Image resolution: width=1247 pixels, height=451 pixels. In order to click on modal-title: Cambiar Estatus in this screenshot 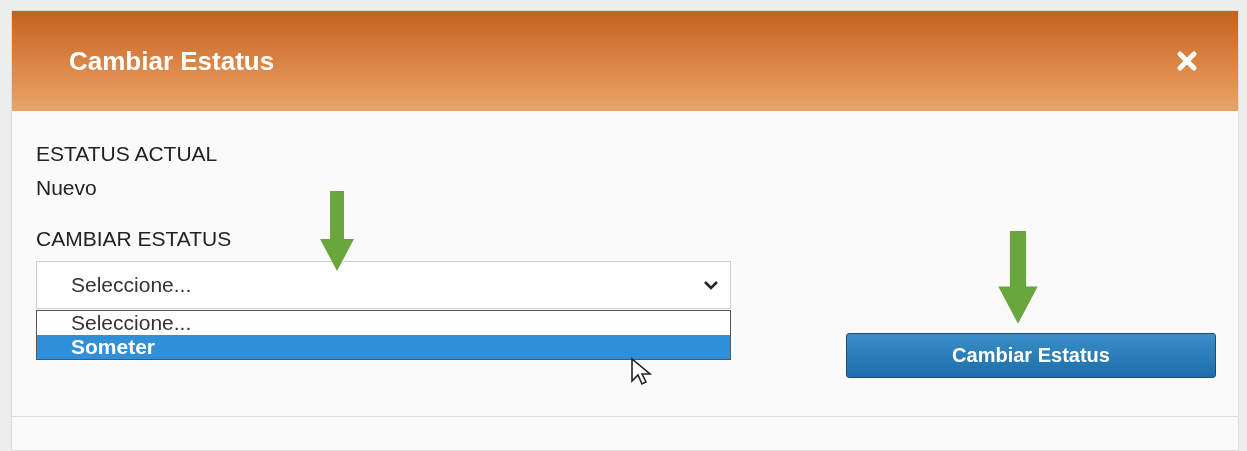, I will do `click(172, 61)`.